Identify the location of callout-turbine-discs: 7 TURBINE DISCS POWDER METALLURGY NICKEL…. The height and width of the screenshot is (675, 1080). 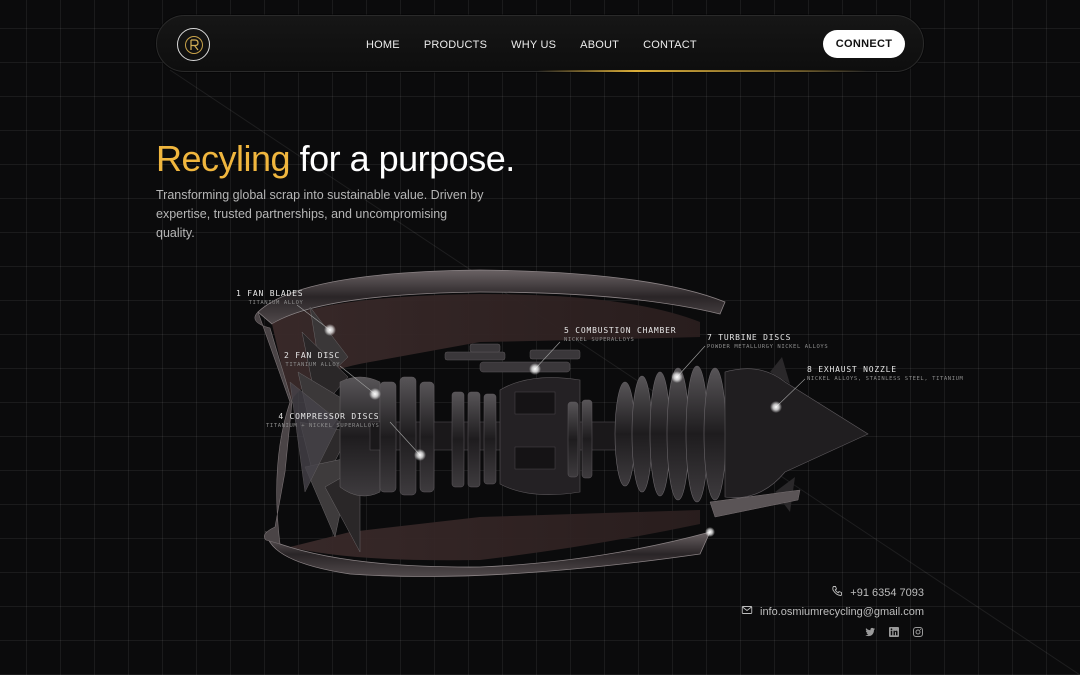
(767, 341).